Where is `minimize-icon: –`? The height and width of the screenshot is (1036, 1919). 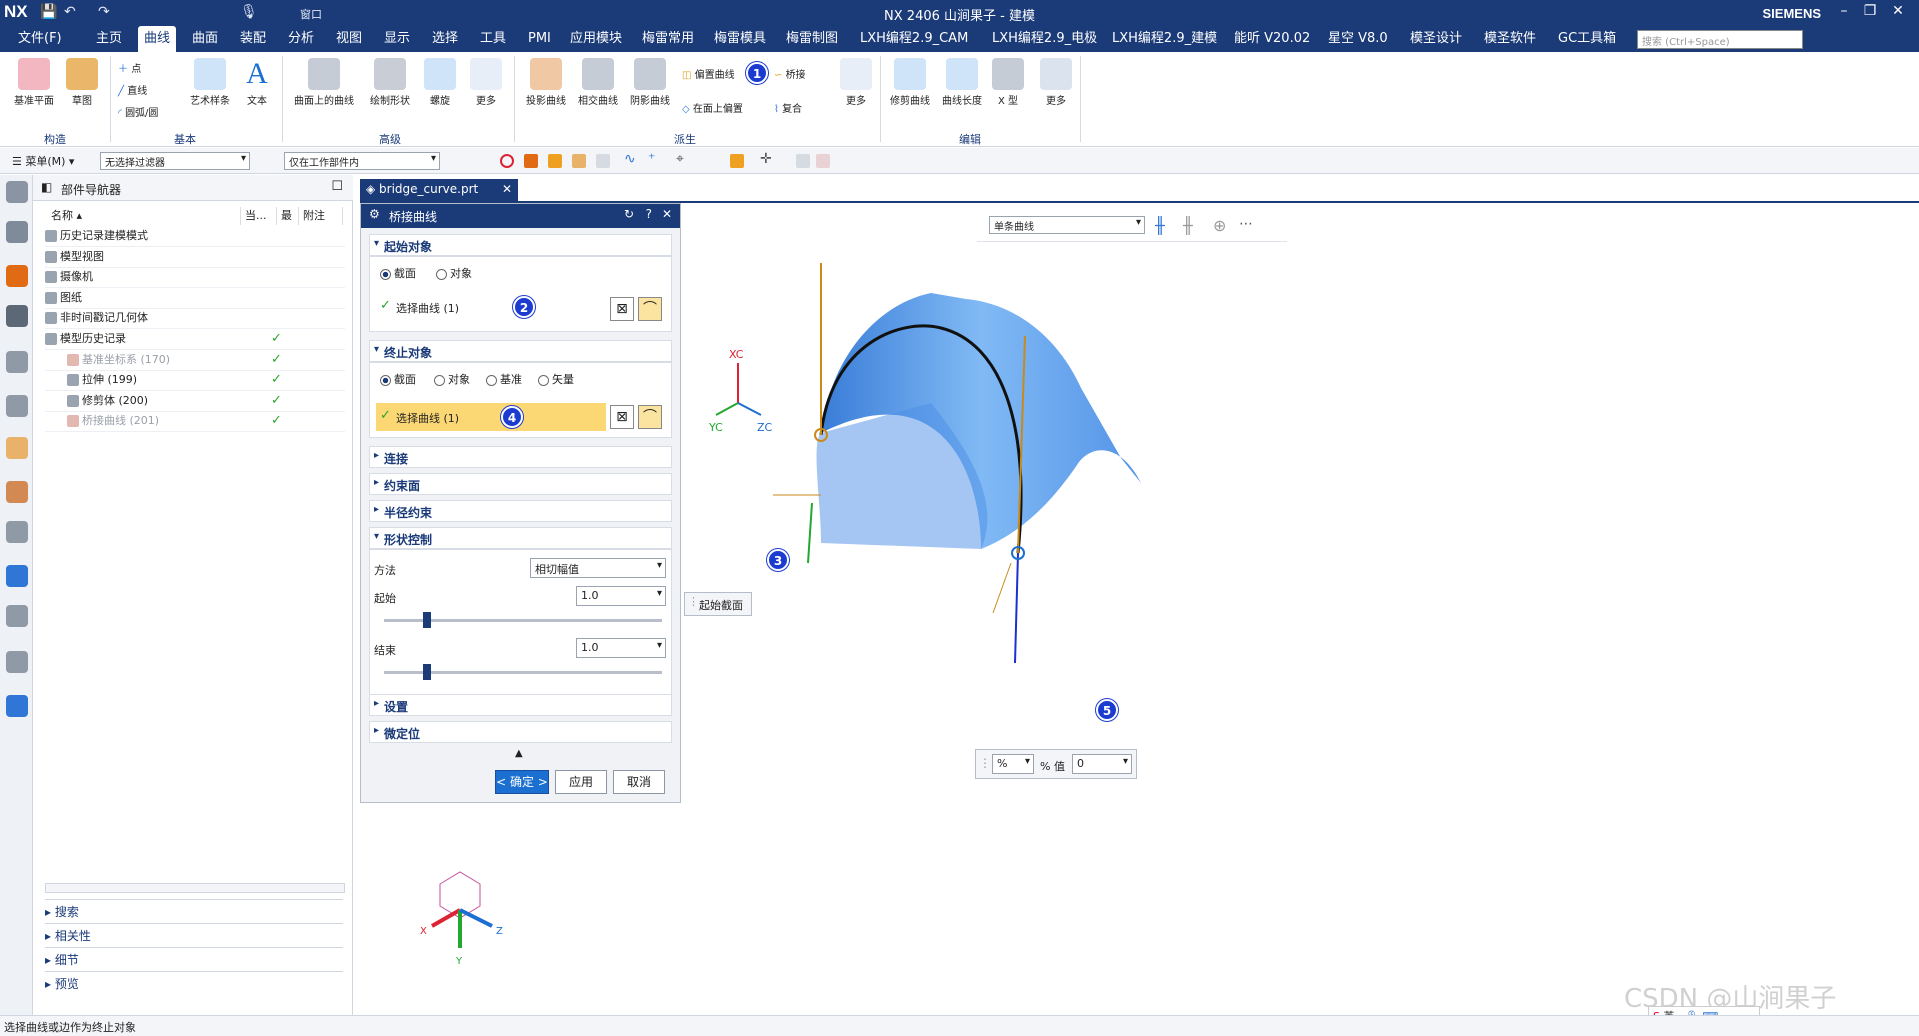
minimize-icon: – is located at coordinates (1844, 11).